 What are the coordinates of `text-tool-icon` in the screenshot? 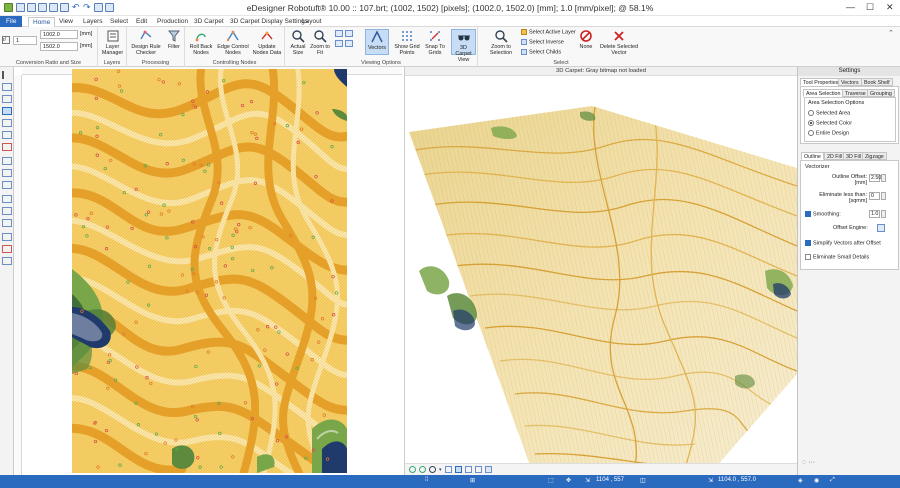 It's located at (7, 237).